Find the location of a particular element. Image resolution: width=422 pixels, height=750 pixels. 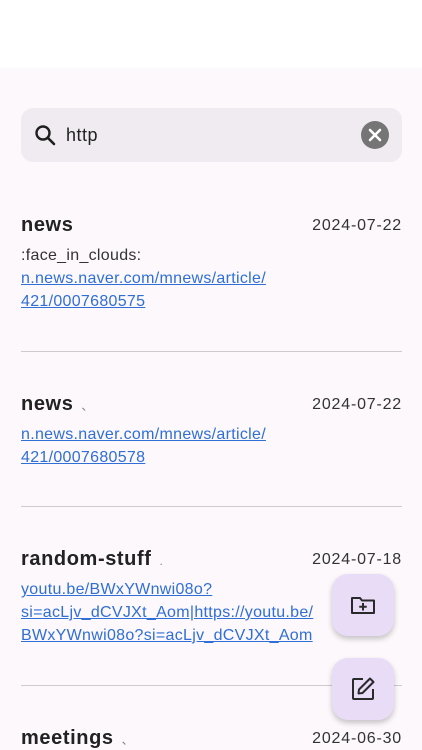

folder-plus-icon is located at coordinates (363, 605).